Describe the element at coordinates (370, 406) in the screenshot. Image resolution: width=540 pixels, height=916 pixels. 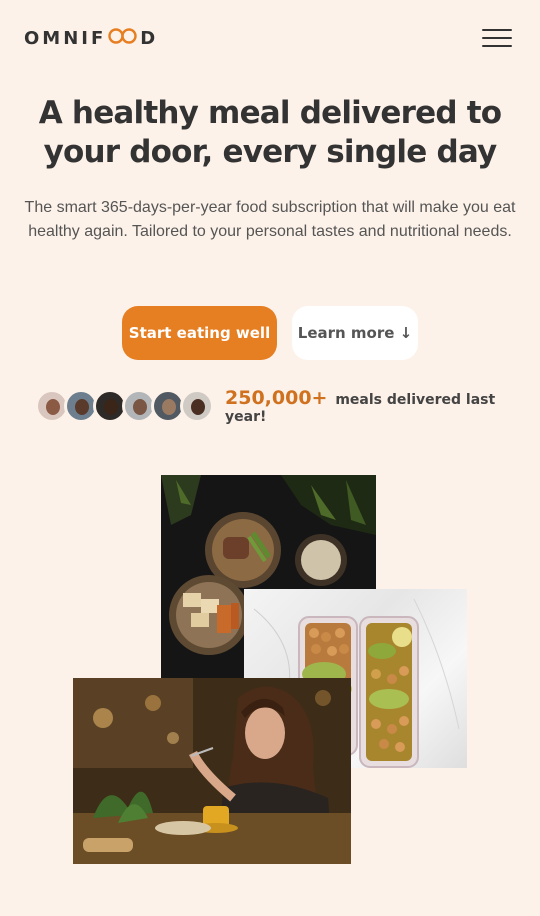
I see `delivered-text: 250,000+ meals delivered last year!` at that location.